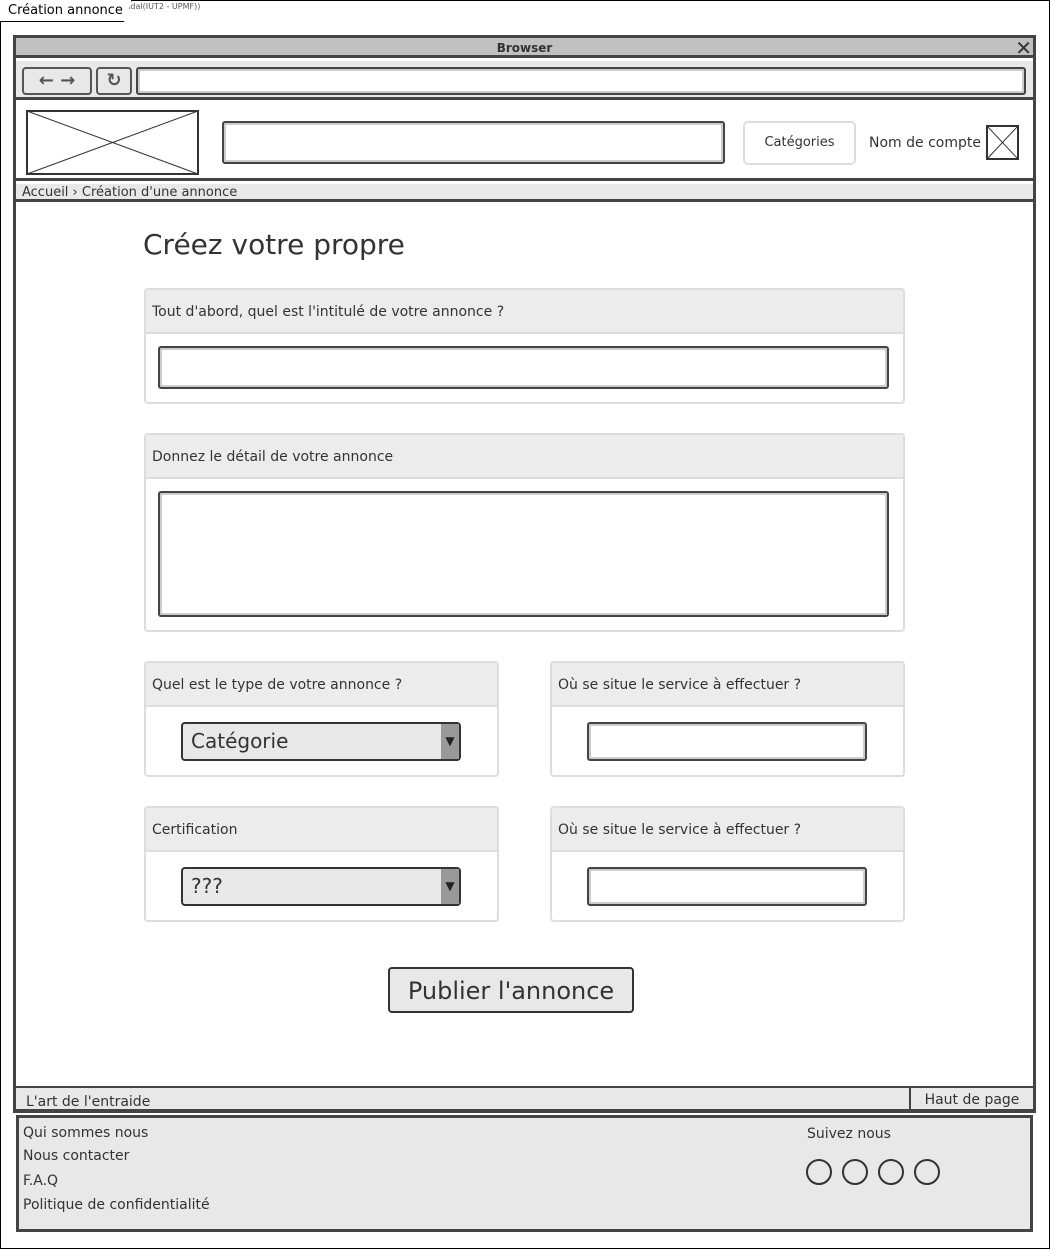 The height and width of the screenshot is (1249, 1050). I want to click on title-input, so click(523, 367).